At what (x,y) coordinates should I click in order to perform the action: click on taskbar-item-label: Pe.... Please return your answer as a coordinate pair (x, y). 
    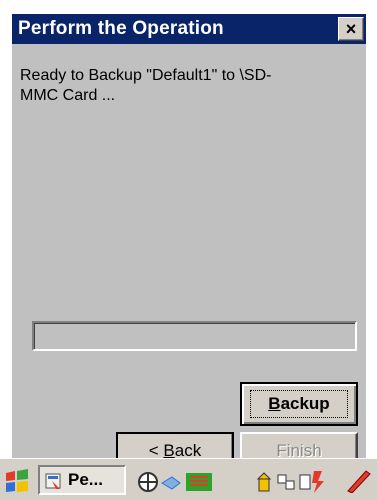
    Looking at the image, I should click on (85, 479).